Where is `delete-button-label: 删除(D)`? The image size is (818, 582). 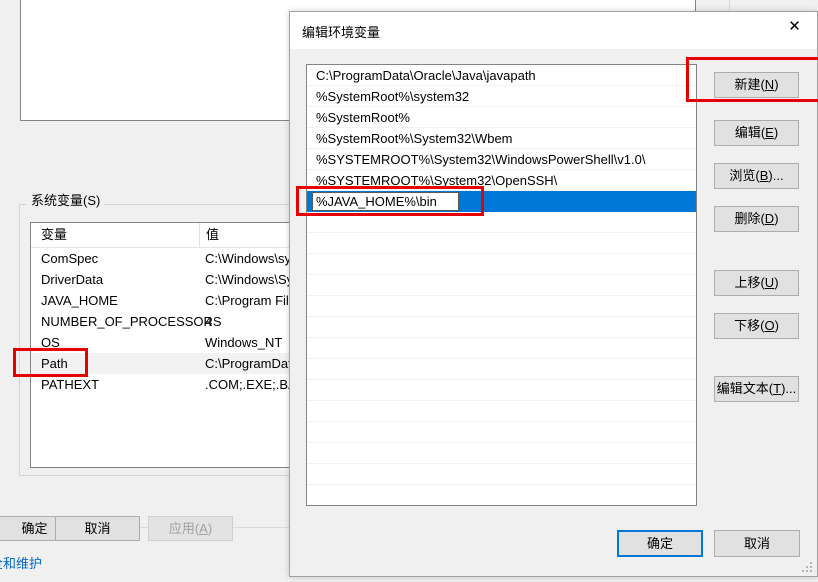
delete-button-label: 删除(D) is located at coordinates (756, 218).